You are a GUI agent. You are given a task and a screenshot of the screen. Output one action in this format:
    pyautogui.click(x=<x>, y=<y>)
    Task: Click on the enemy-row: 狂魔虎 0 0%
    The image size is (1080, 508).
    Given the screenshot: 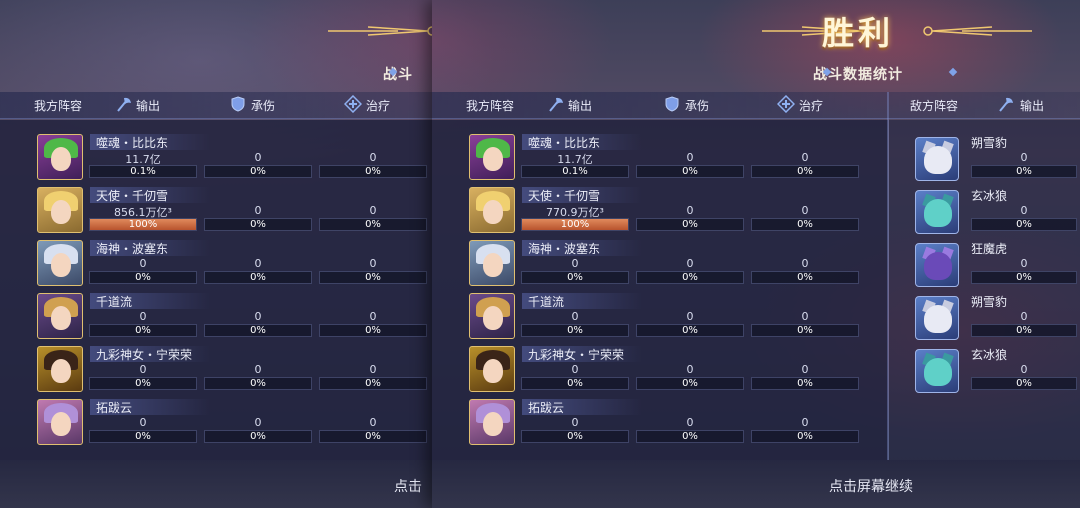 What is the action you would take?
    pyautogui.click(x=984, y=265)
    